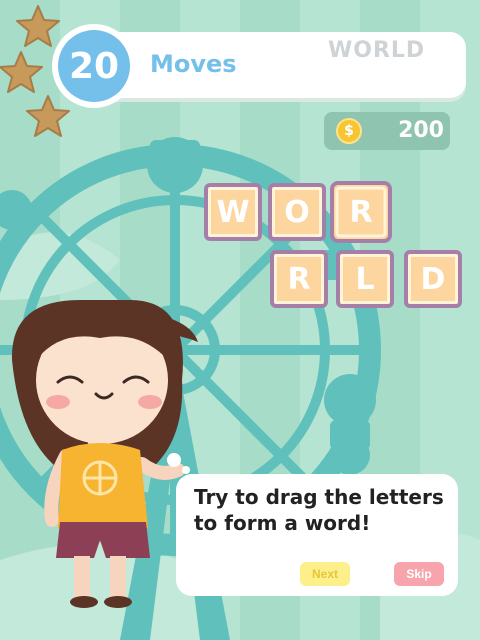 The height and width of the screenshot is (640, 480). What do you see at coordinates (325, 574) in the screenshot?
I see `next-button: Next` at bounding box center [325, 574].